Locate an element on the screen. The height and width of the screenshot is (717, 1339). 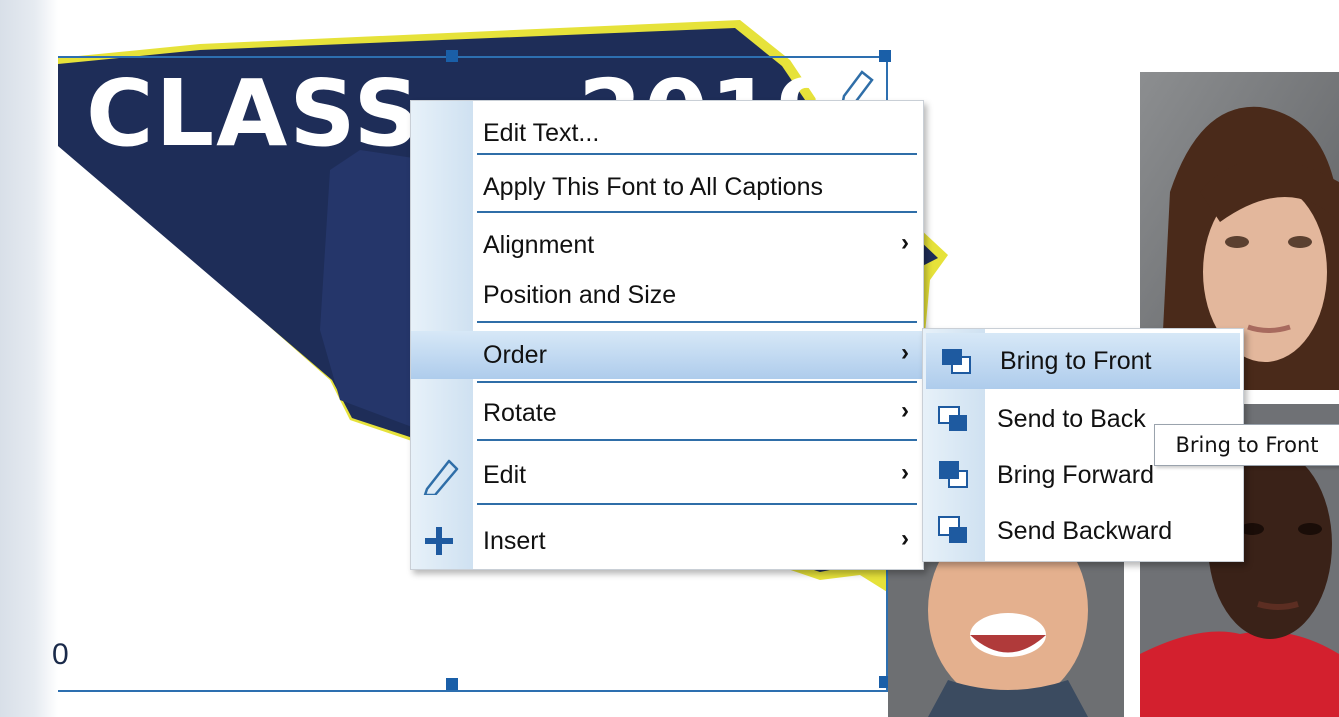
submenu-item-label: Bring Forward is located at coordinates (1075, 475).